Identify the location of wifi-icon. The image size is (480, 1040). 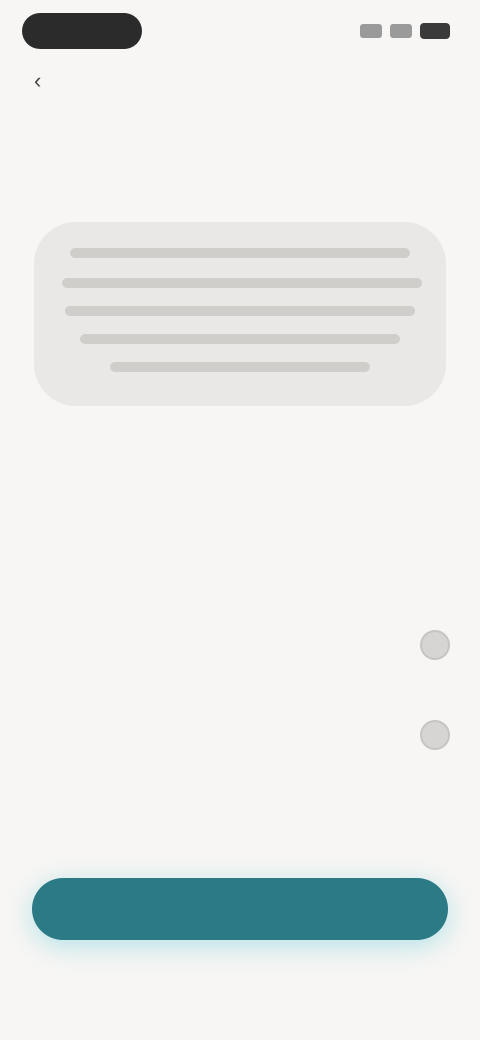
(401, 31).